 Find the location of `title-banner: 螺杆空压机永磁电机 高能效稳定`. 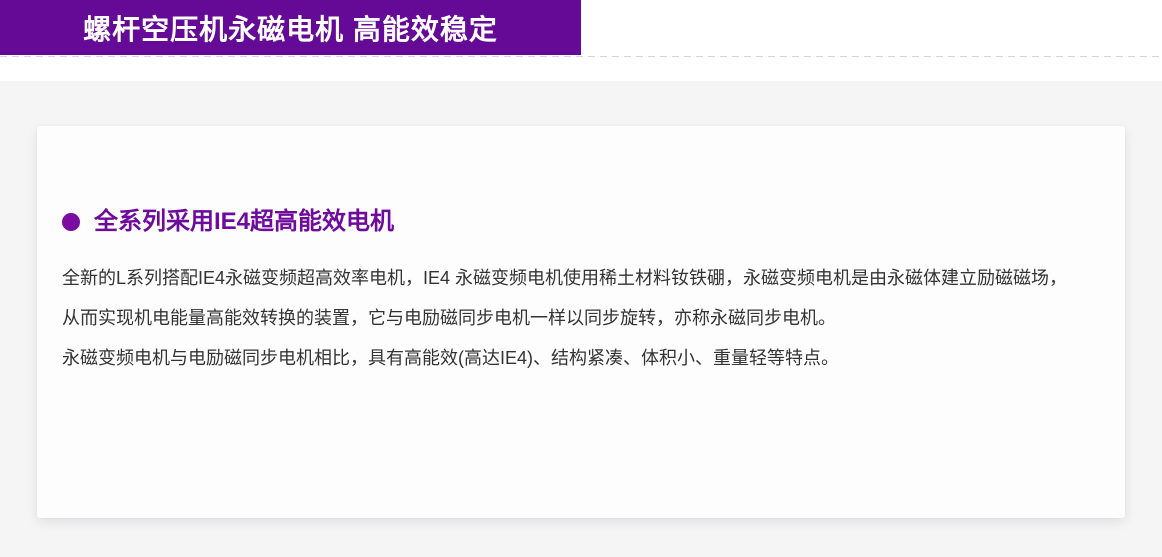

title-banner: 螺杆空压机永磁电机 高能效稳定 is located at coordinates (290, 27).